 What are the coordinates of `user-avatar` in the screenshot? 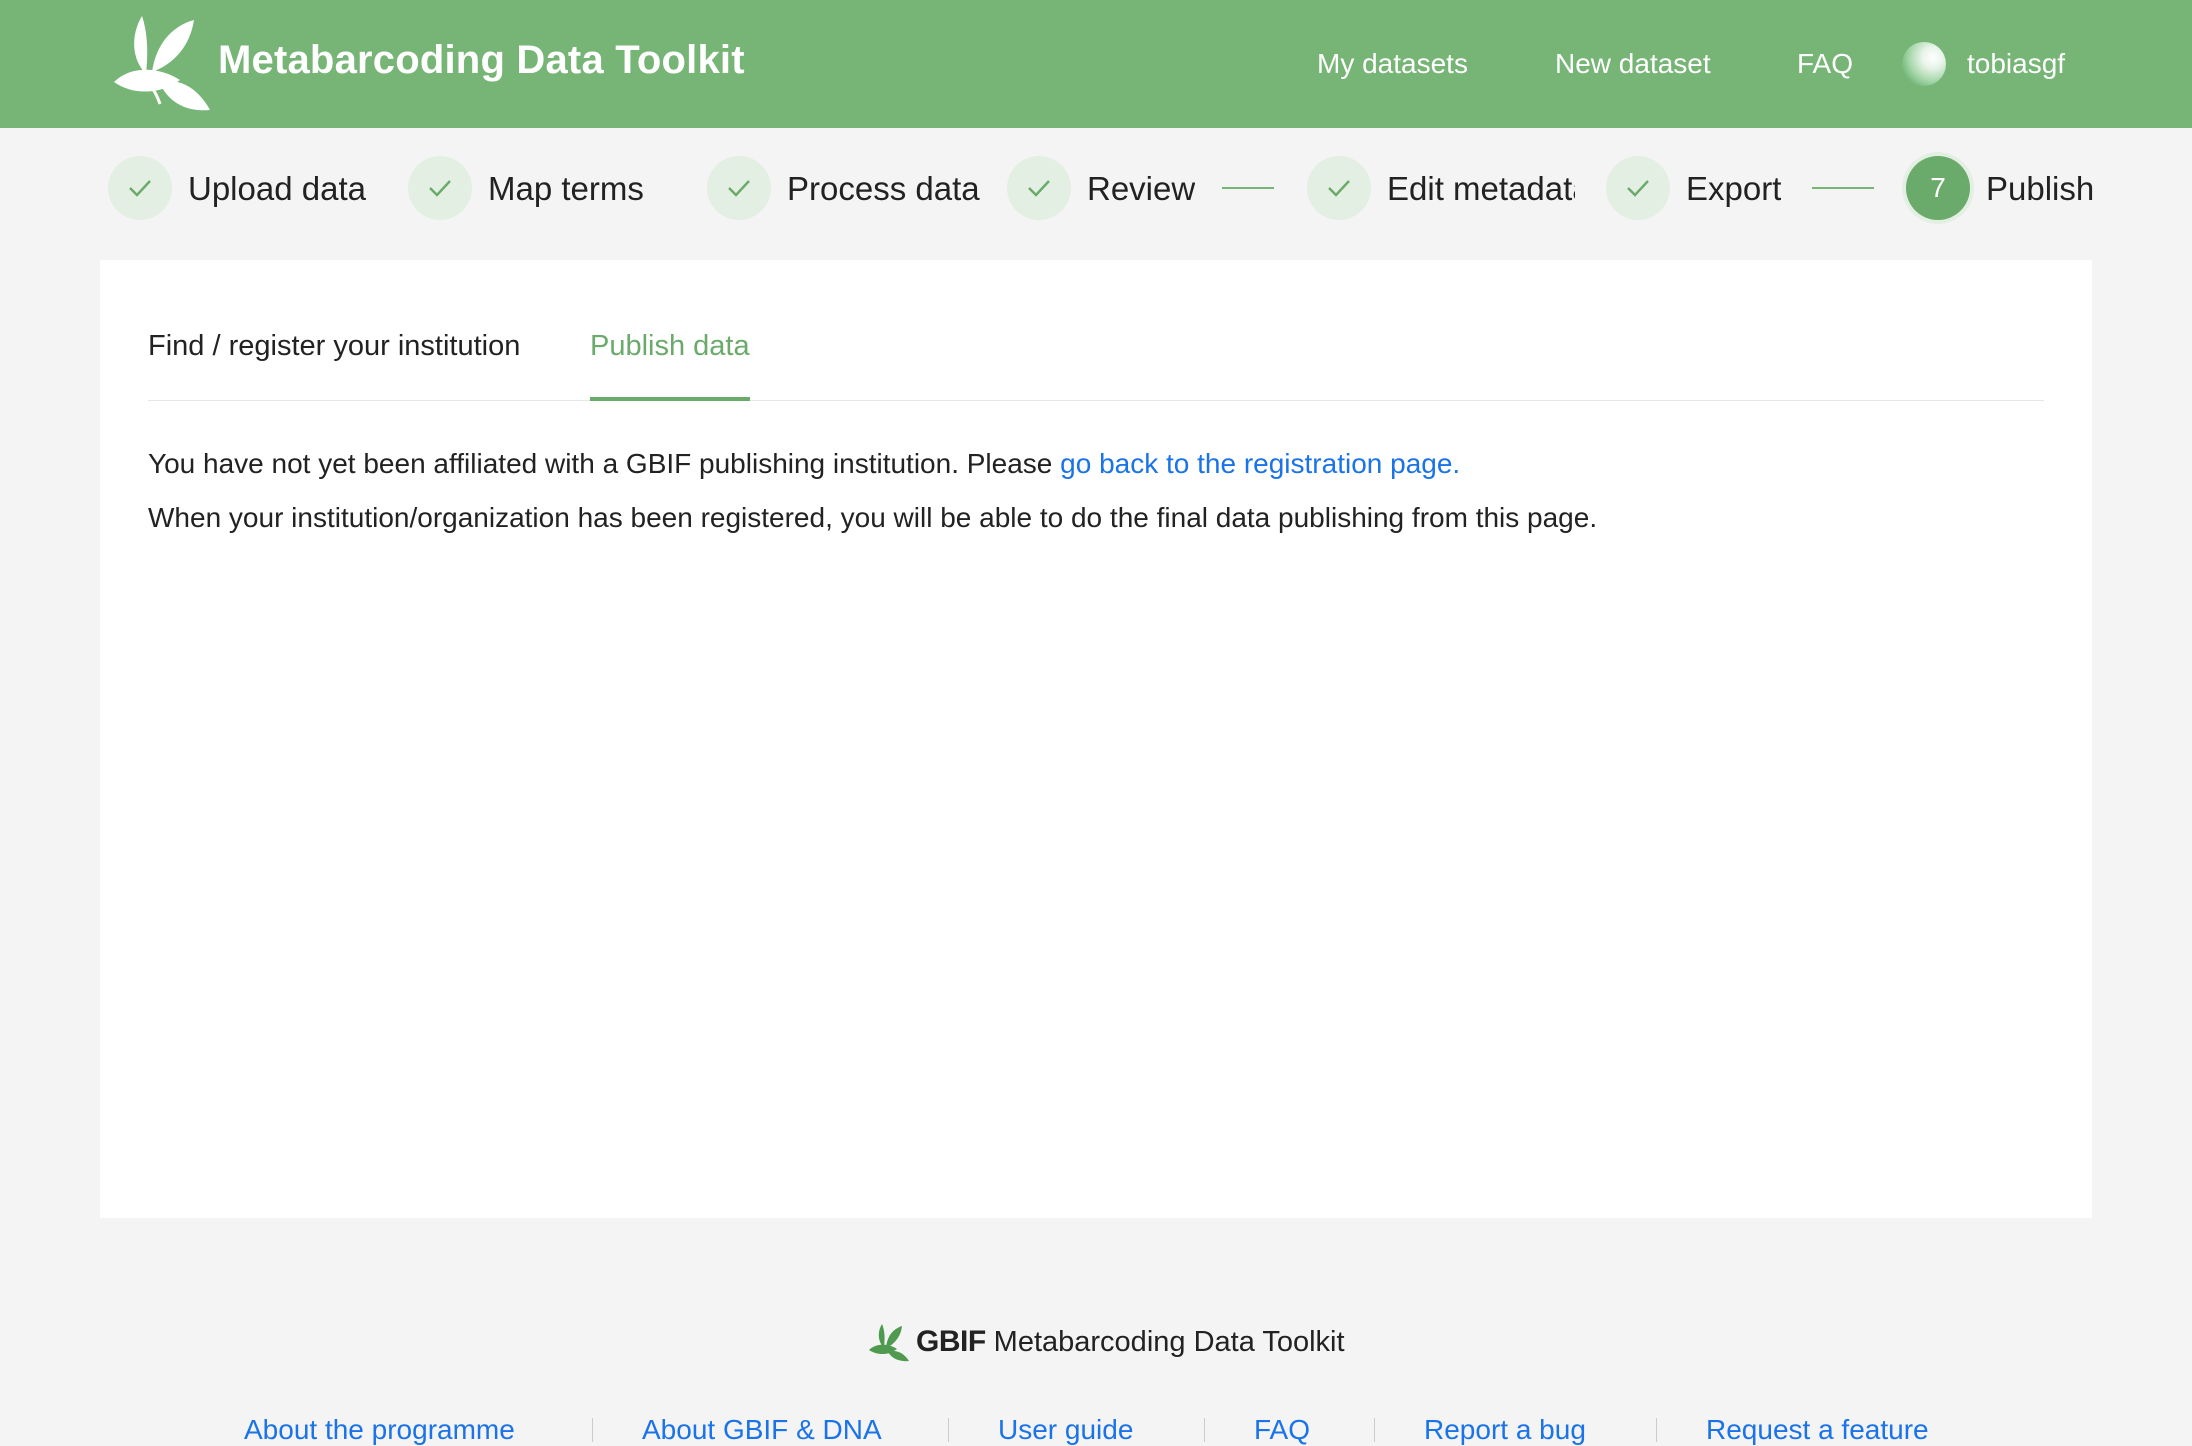 It's located at (1924, 64).